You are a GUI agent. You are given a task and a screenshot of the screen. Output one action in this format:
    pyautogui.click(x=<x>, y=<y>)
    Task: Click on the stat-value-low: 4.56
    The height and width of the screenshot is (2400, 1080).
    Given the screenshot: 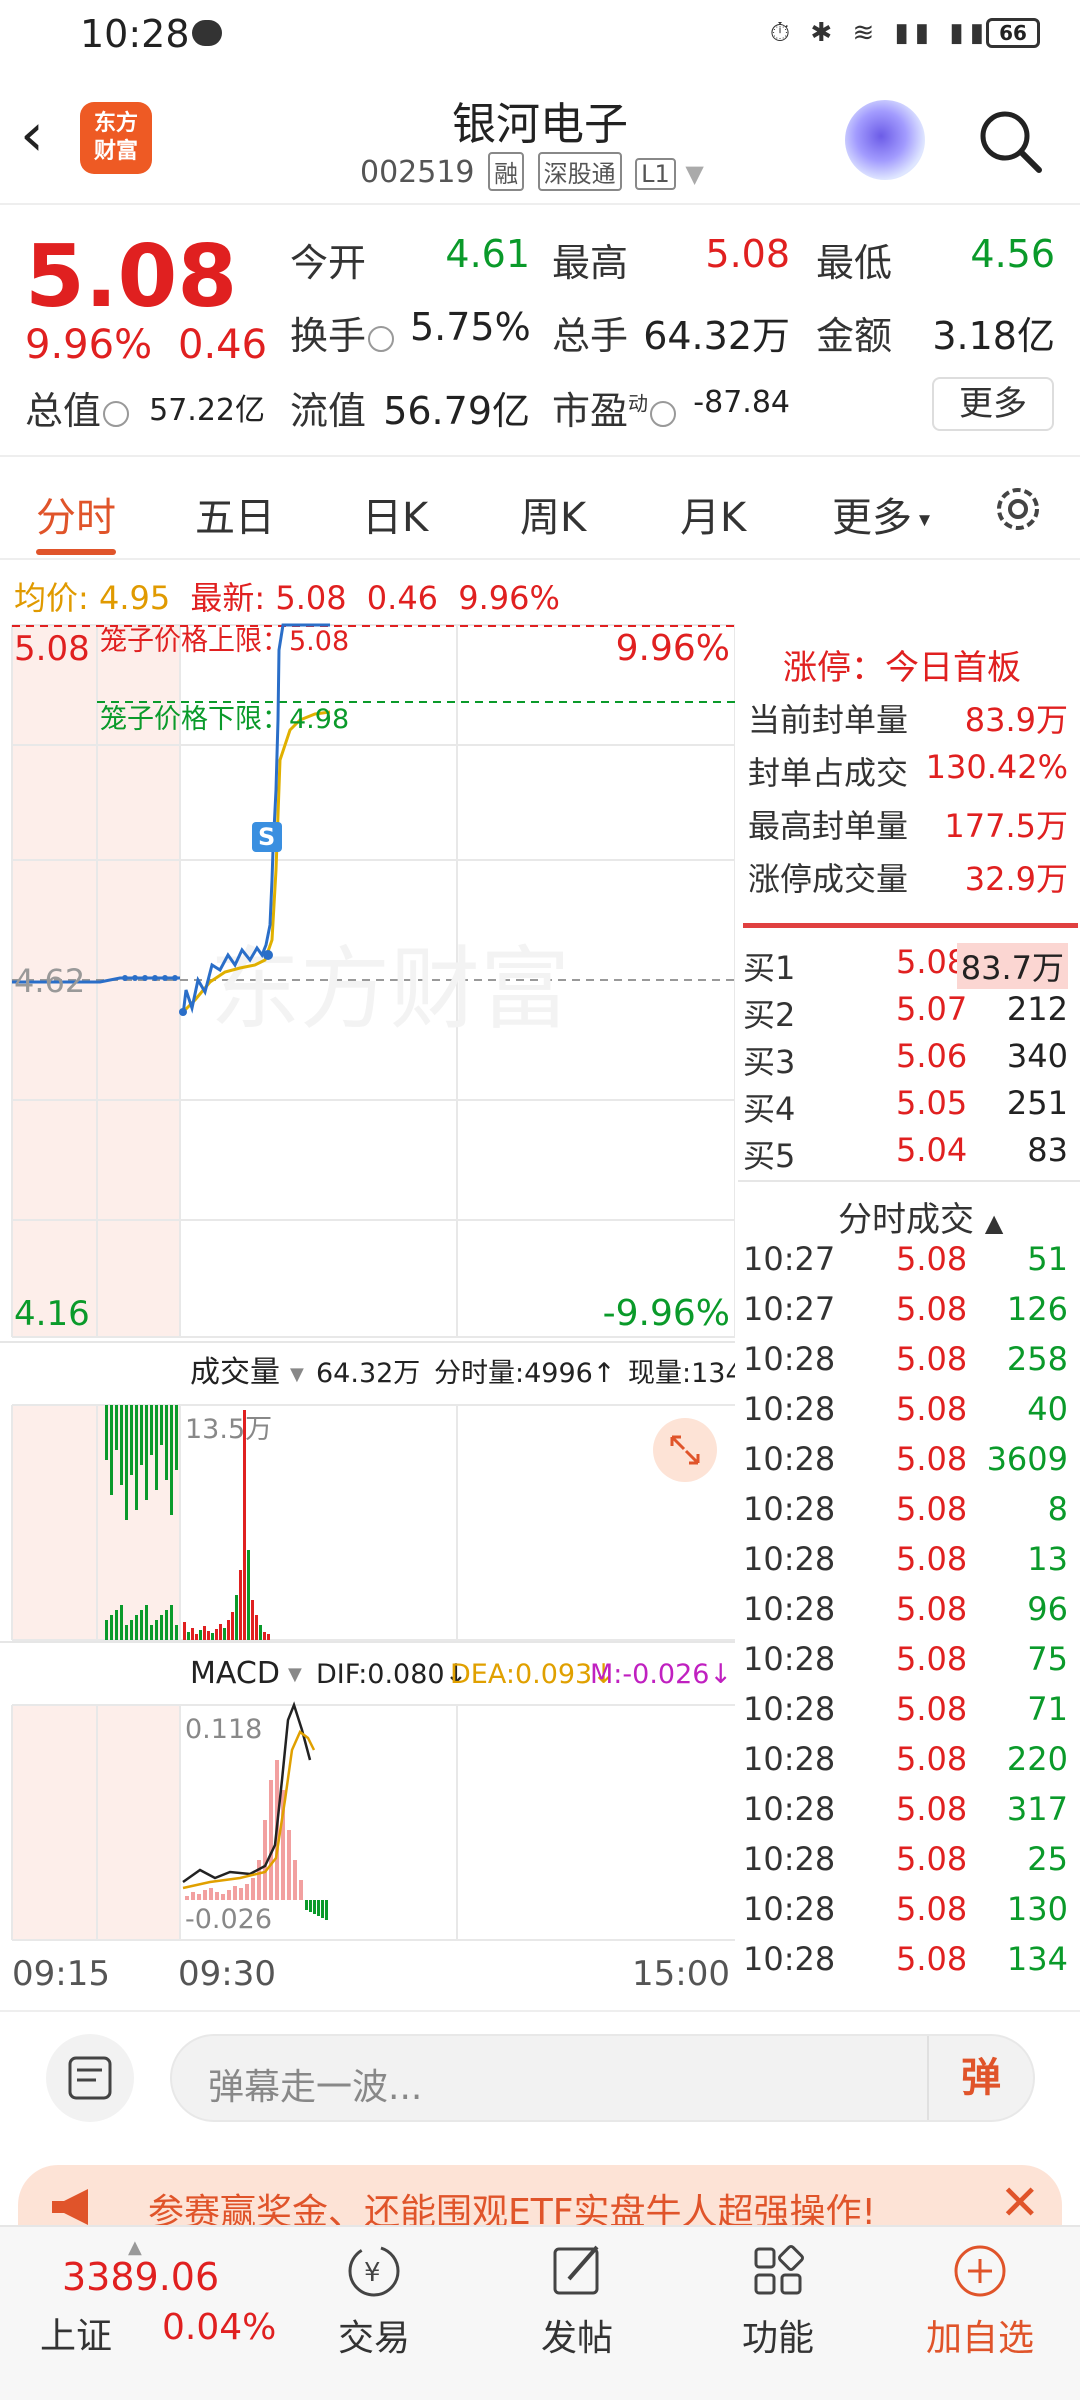 What is the action you would take?
    pyautogui.click(x=1012, y=254)
    